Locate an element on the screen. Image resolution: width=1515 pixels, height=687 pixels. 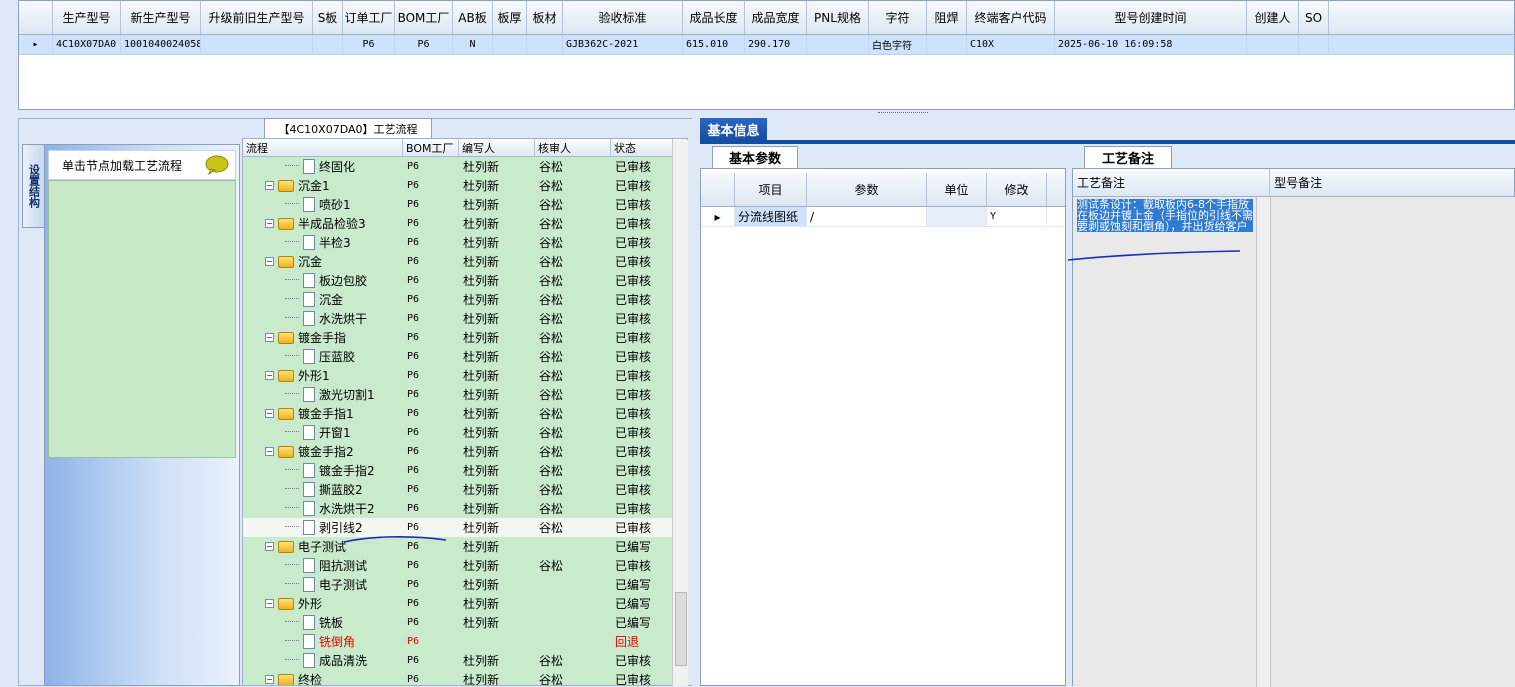
tree-row: − 沉金 P6 杜列新 谷松 已审核 is located at coordinates (465, 261).